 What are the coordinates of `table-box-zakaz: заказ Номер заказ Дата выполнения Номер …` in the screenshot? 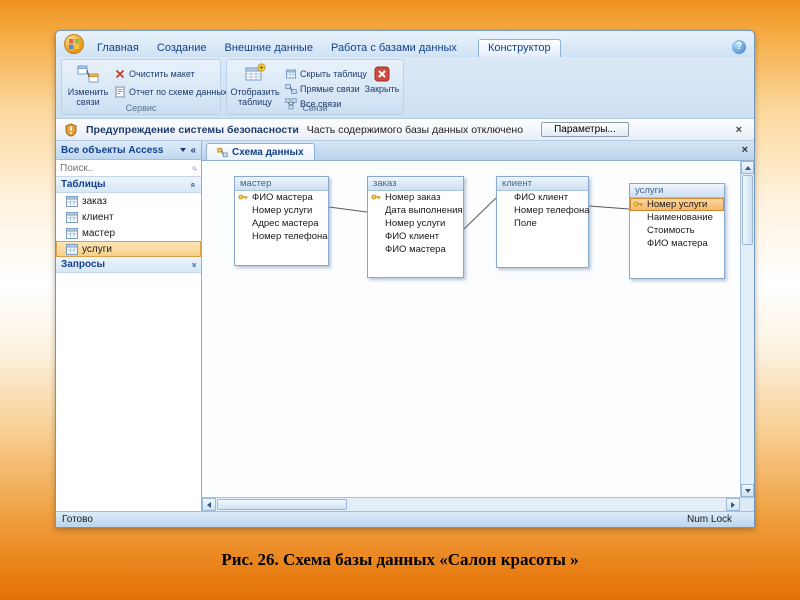 It's located at (415, 227).